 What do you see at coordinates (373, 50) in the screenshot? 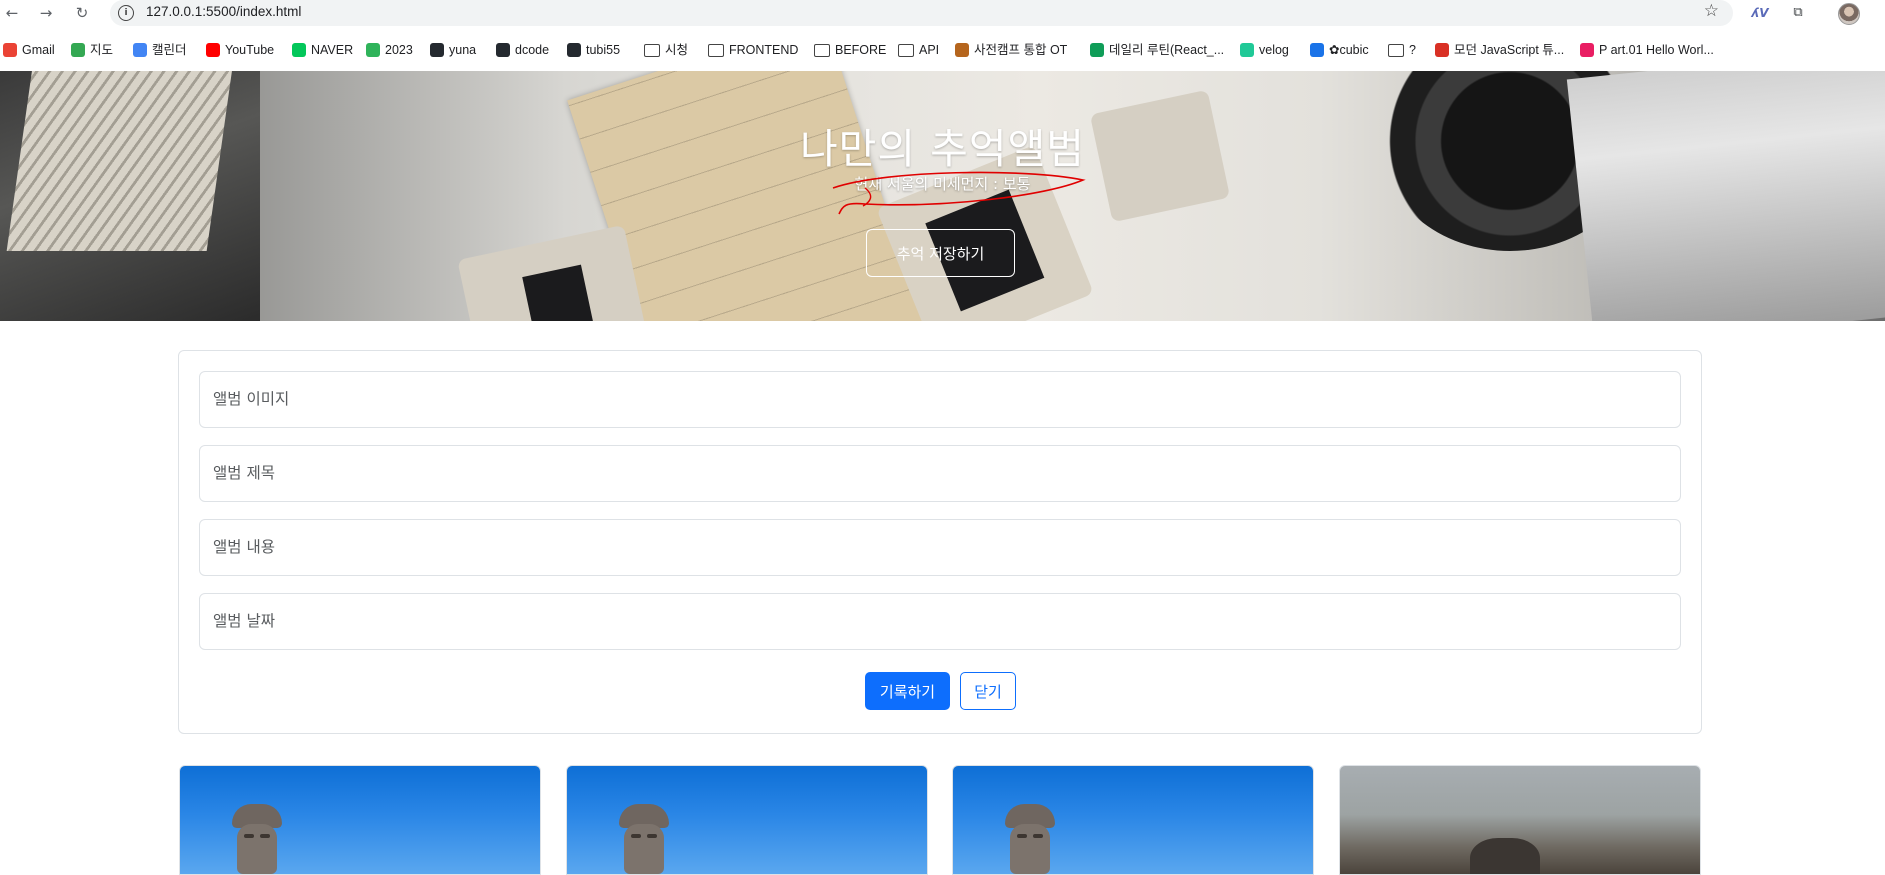
I see `leaf-icon` at bounding box center [373, 50].